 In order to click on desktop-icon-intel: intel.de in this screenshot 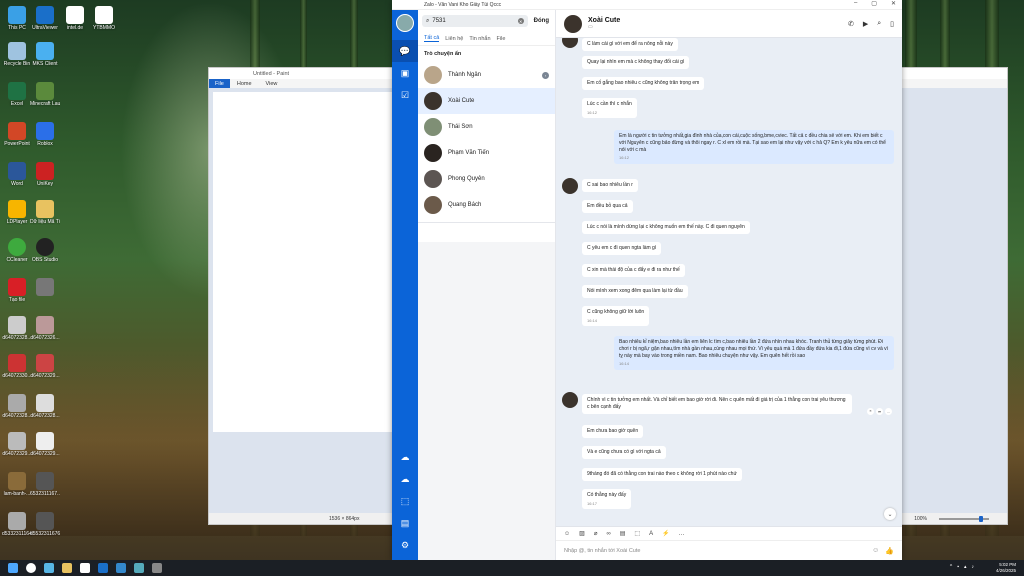, I will do `click(75, 18)`.